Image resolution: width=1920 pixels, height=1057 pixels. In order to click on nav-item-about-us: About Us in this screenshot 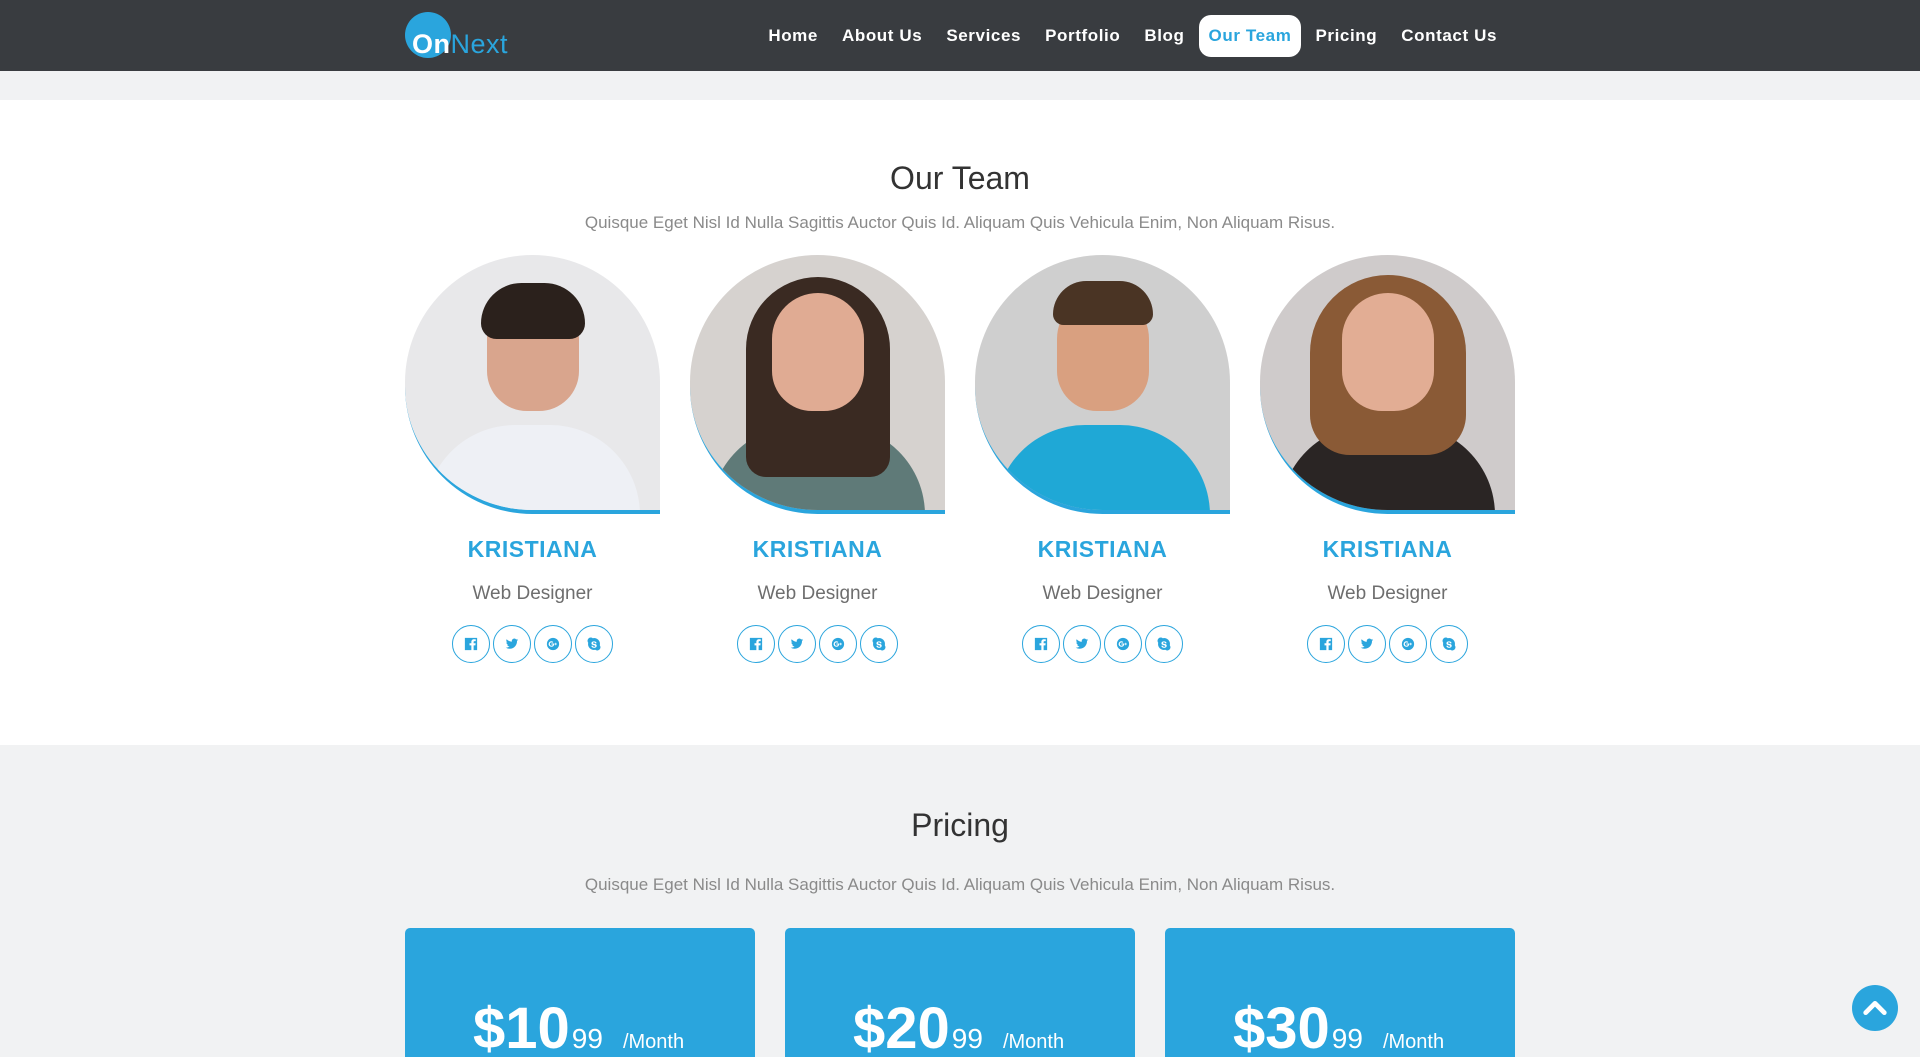, I will do `click(882, 36)`.